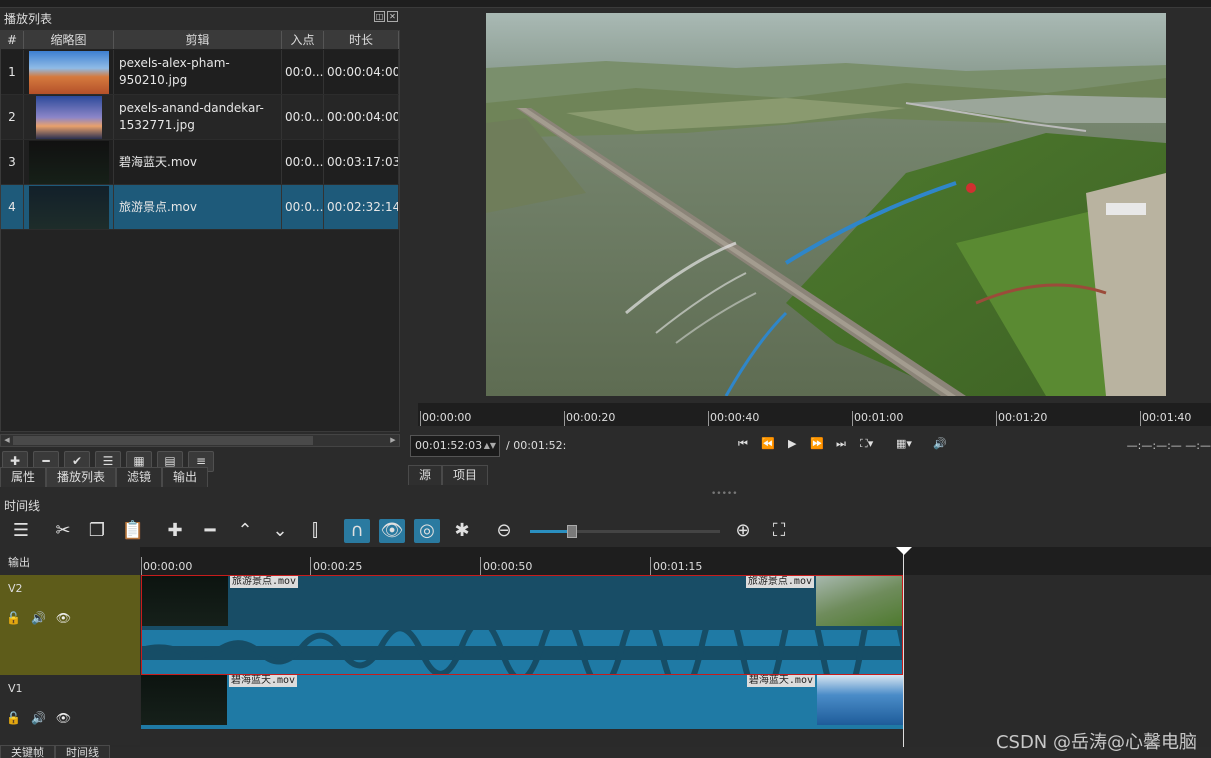 The width and height of the screenshot is (1211, 758). I want to click on list-view-icon: ☰, so click(108, 461).